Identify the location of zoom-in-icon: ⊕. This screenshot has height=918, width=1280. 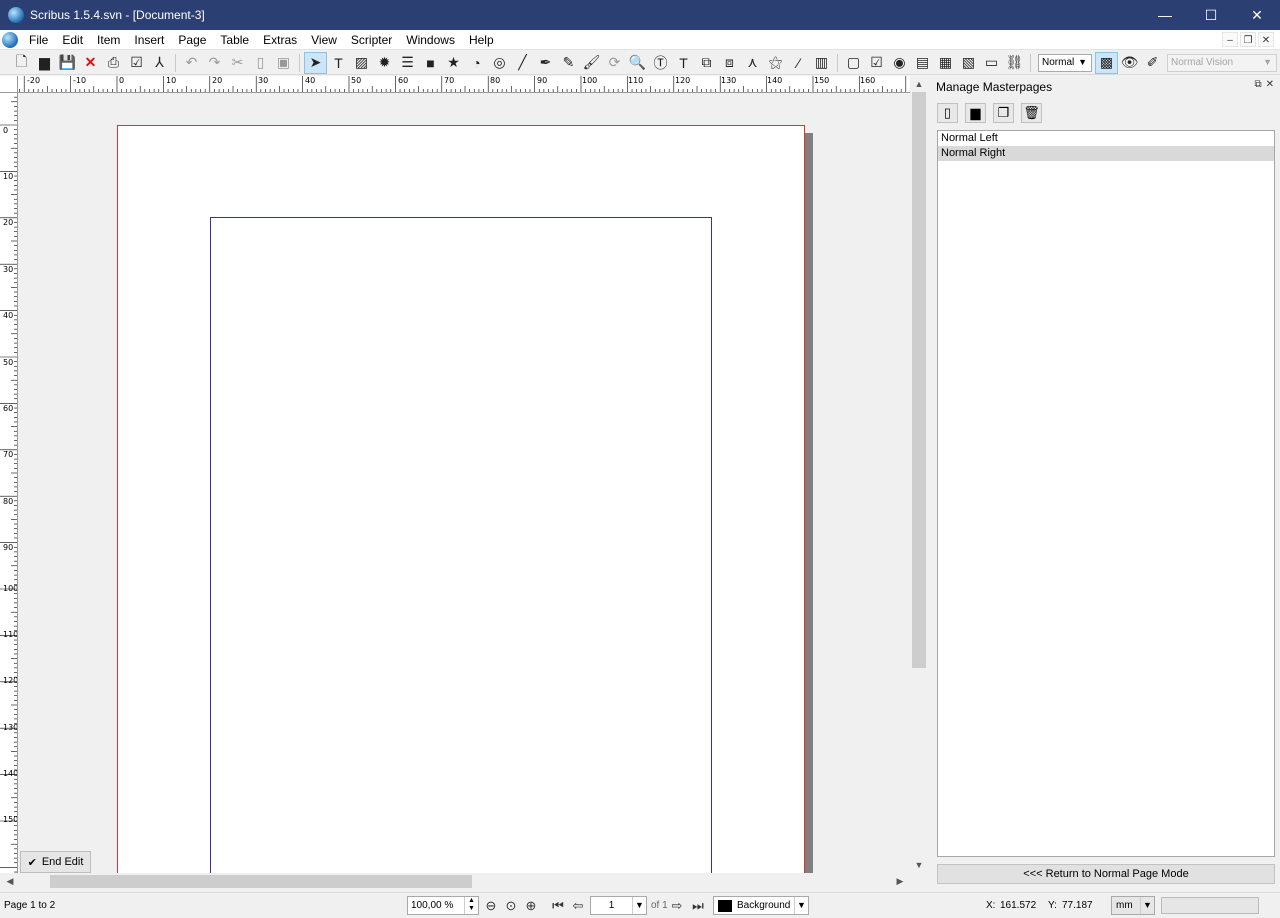
(531, 906).